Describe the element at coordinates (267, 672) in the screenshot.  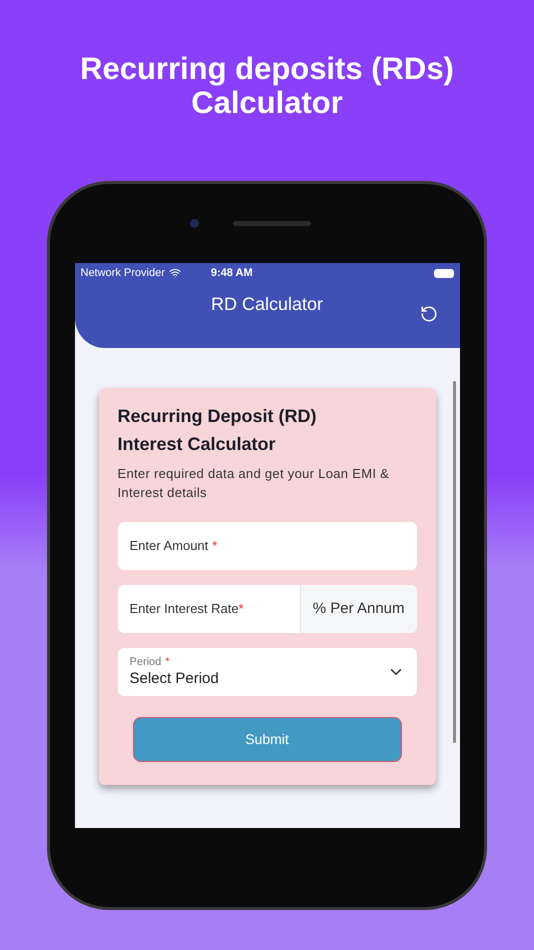
I see `period-select: Period * Select Period` at that location.